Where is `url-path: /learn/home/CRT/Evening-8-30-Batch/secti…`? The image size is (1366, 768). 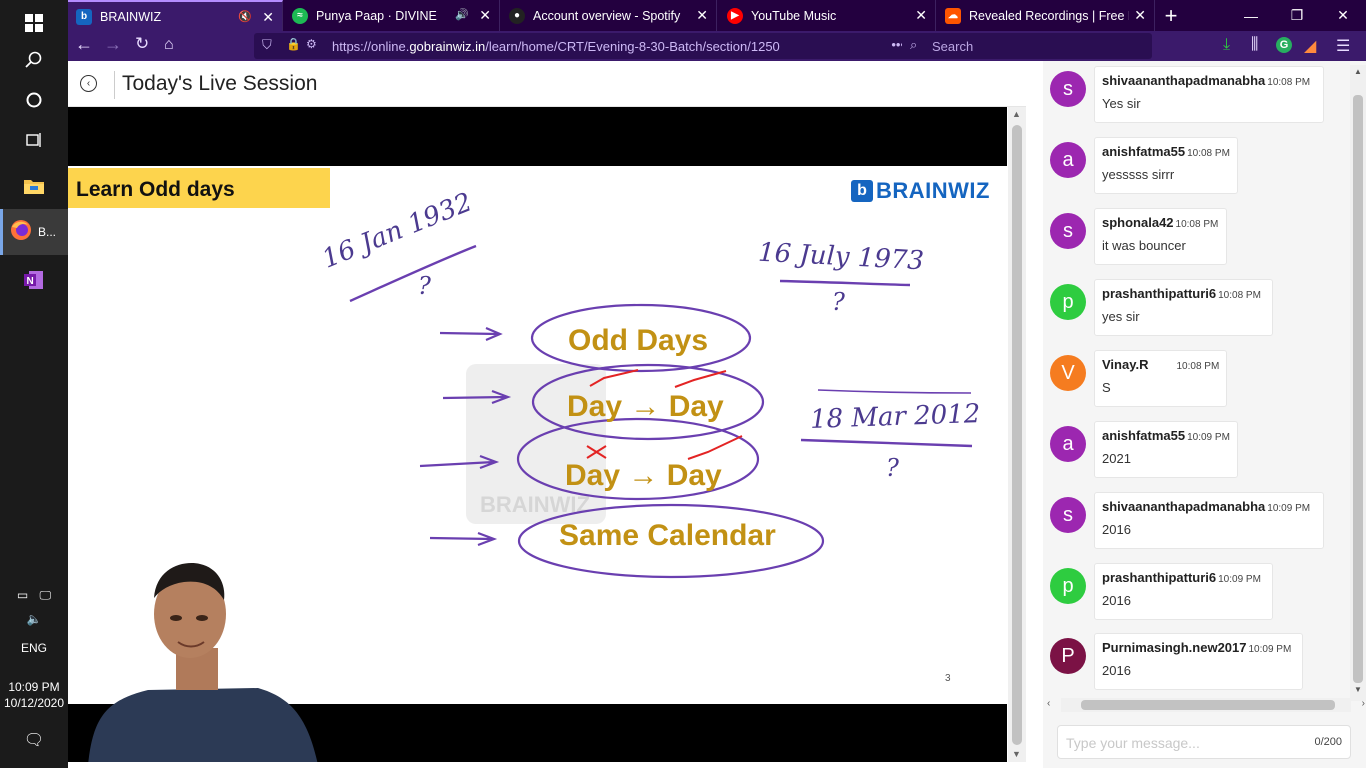
url-path: /learn/home/CRT/Evening-8-30-Batch/secti… is located at coordinates (632, 46).